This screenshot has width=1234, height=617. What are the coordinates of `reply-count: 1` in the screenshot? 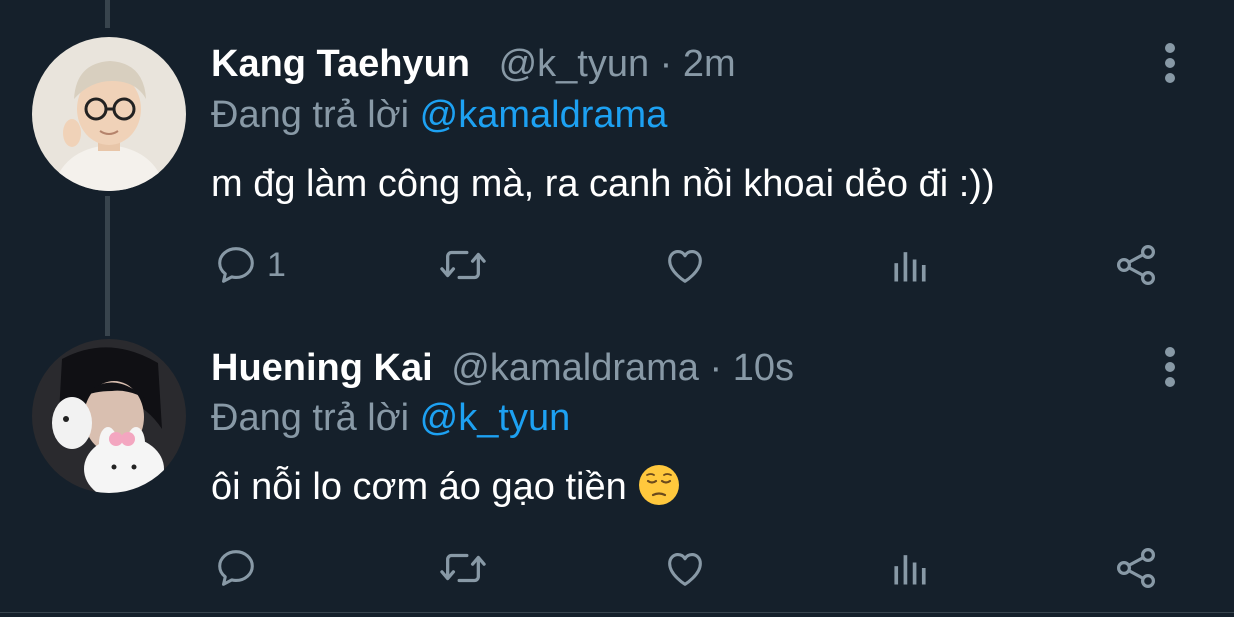 It's located at (276, 264).